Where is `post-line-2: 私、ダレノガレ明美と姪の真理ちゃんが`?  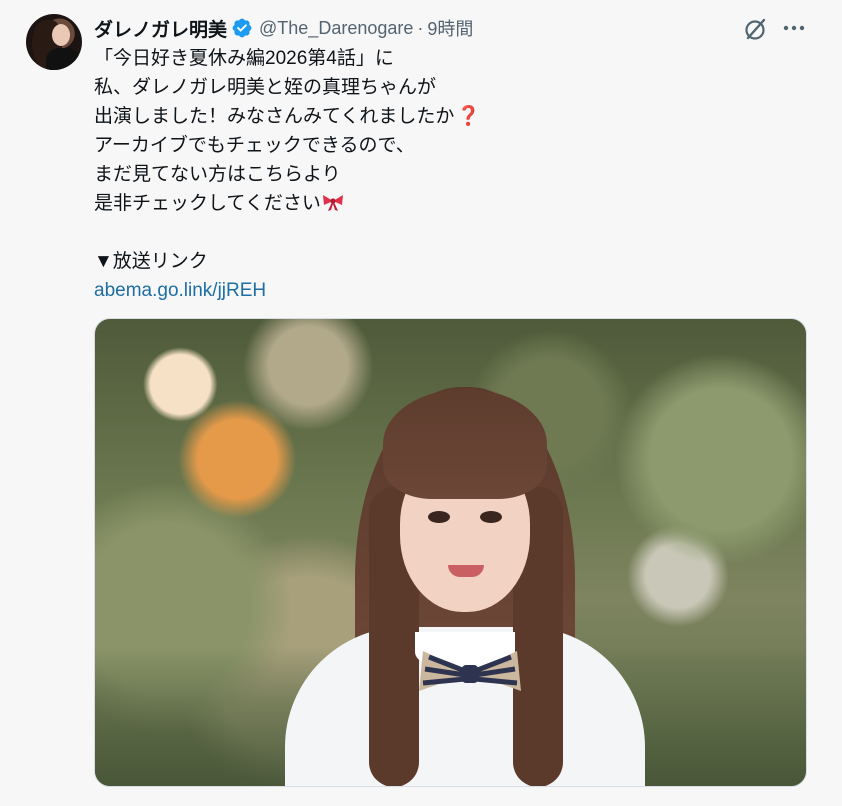
post-line-2: 私、ダレノガレ明美と姪の真理ちゃんが is located at coordinates (265, 87).